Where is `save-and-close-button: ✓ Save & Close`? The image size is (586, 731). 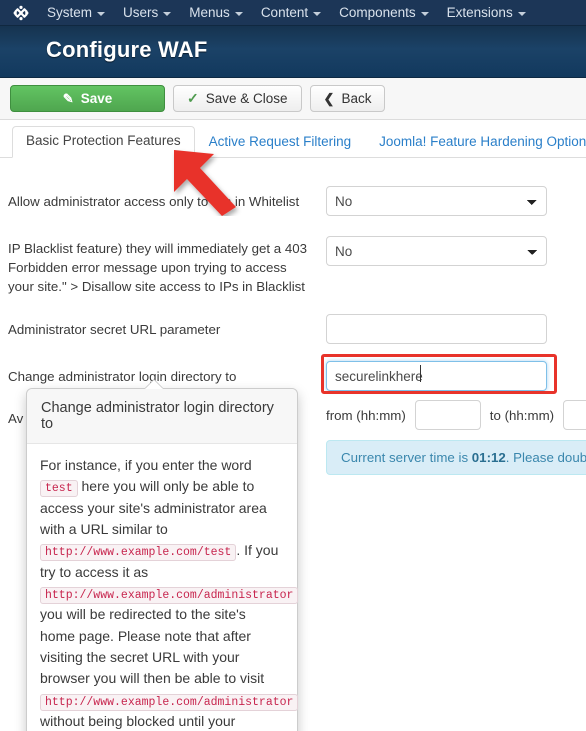 save-and-close-button: ✓ Save & Close is located at coordinates (237, 98).